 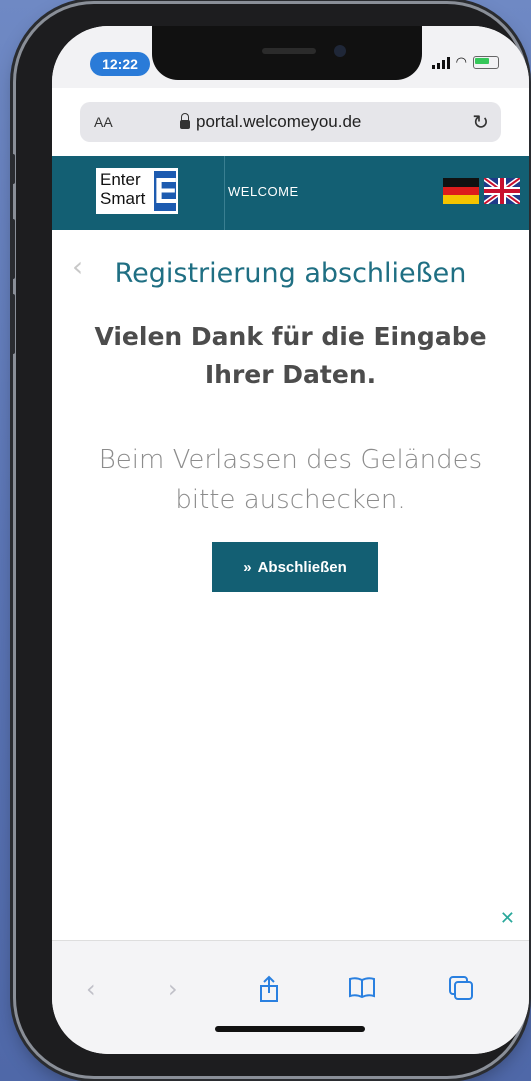 What do you see at coordinates (290, 997) in the screenshot?
I see `browser-toolbar: ‹ ›` at bounding box center [290, 997].